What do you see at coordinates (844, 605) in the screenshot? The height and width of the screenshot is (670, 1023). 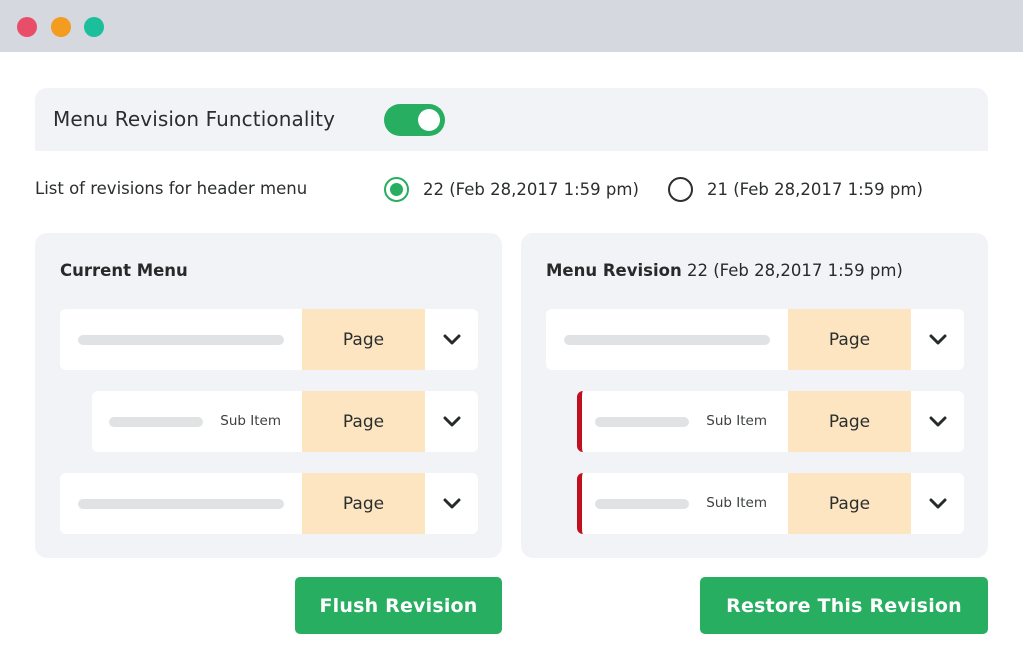 I see `restore-revision-button: Restore This Revision` at bounding box center [844, 605].